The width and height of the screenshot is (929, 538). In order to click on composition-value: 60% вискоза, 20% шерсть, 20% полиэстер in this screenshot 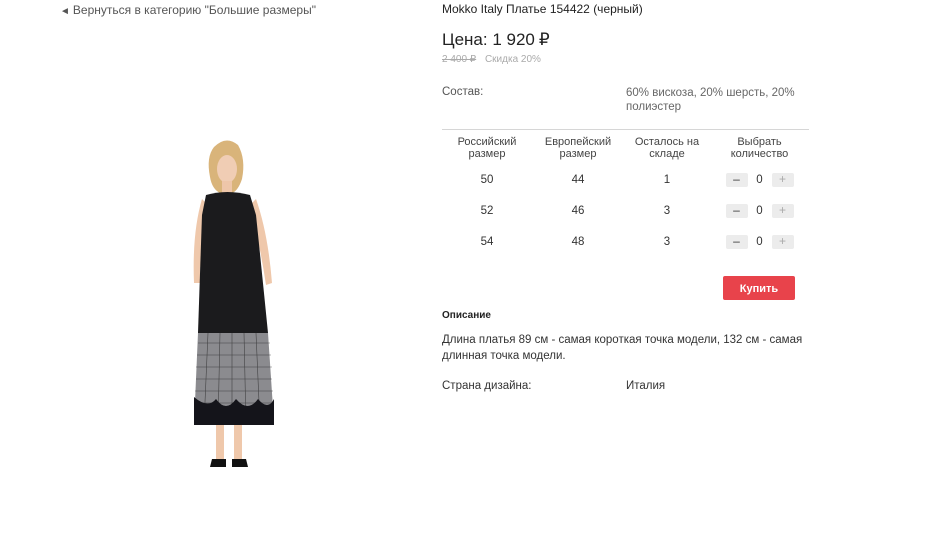, I will do `click(710, 100)`.